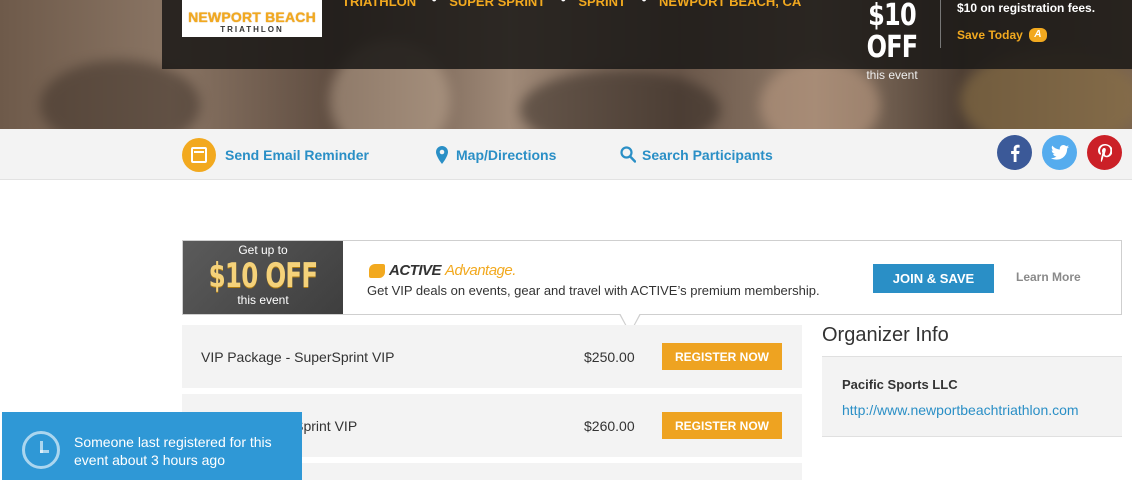 This screenshot has height=480, width=1132. Describe the element at coordinates (892, 75) in the screenshot. I see `promo-caption: this event` at that location.